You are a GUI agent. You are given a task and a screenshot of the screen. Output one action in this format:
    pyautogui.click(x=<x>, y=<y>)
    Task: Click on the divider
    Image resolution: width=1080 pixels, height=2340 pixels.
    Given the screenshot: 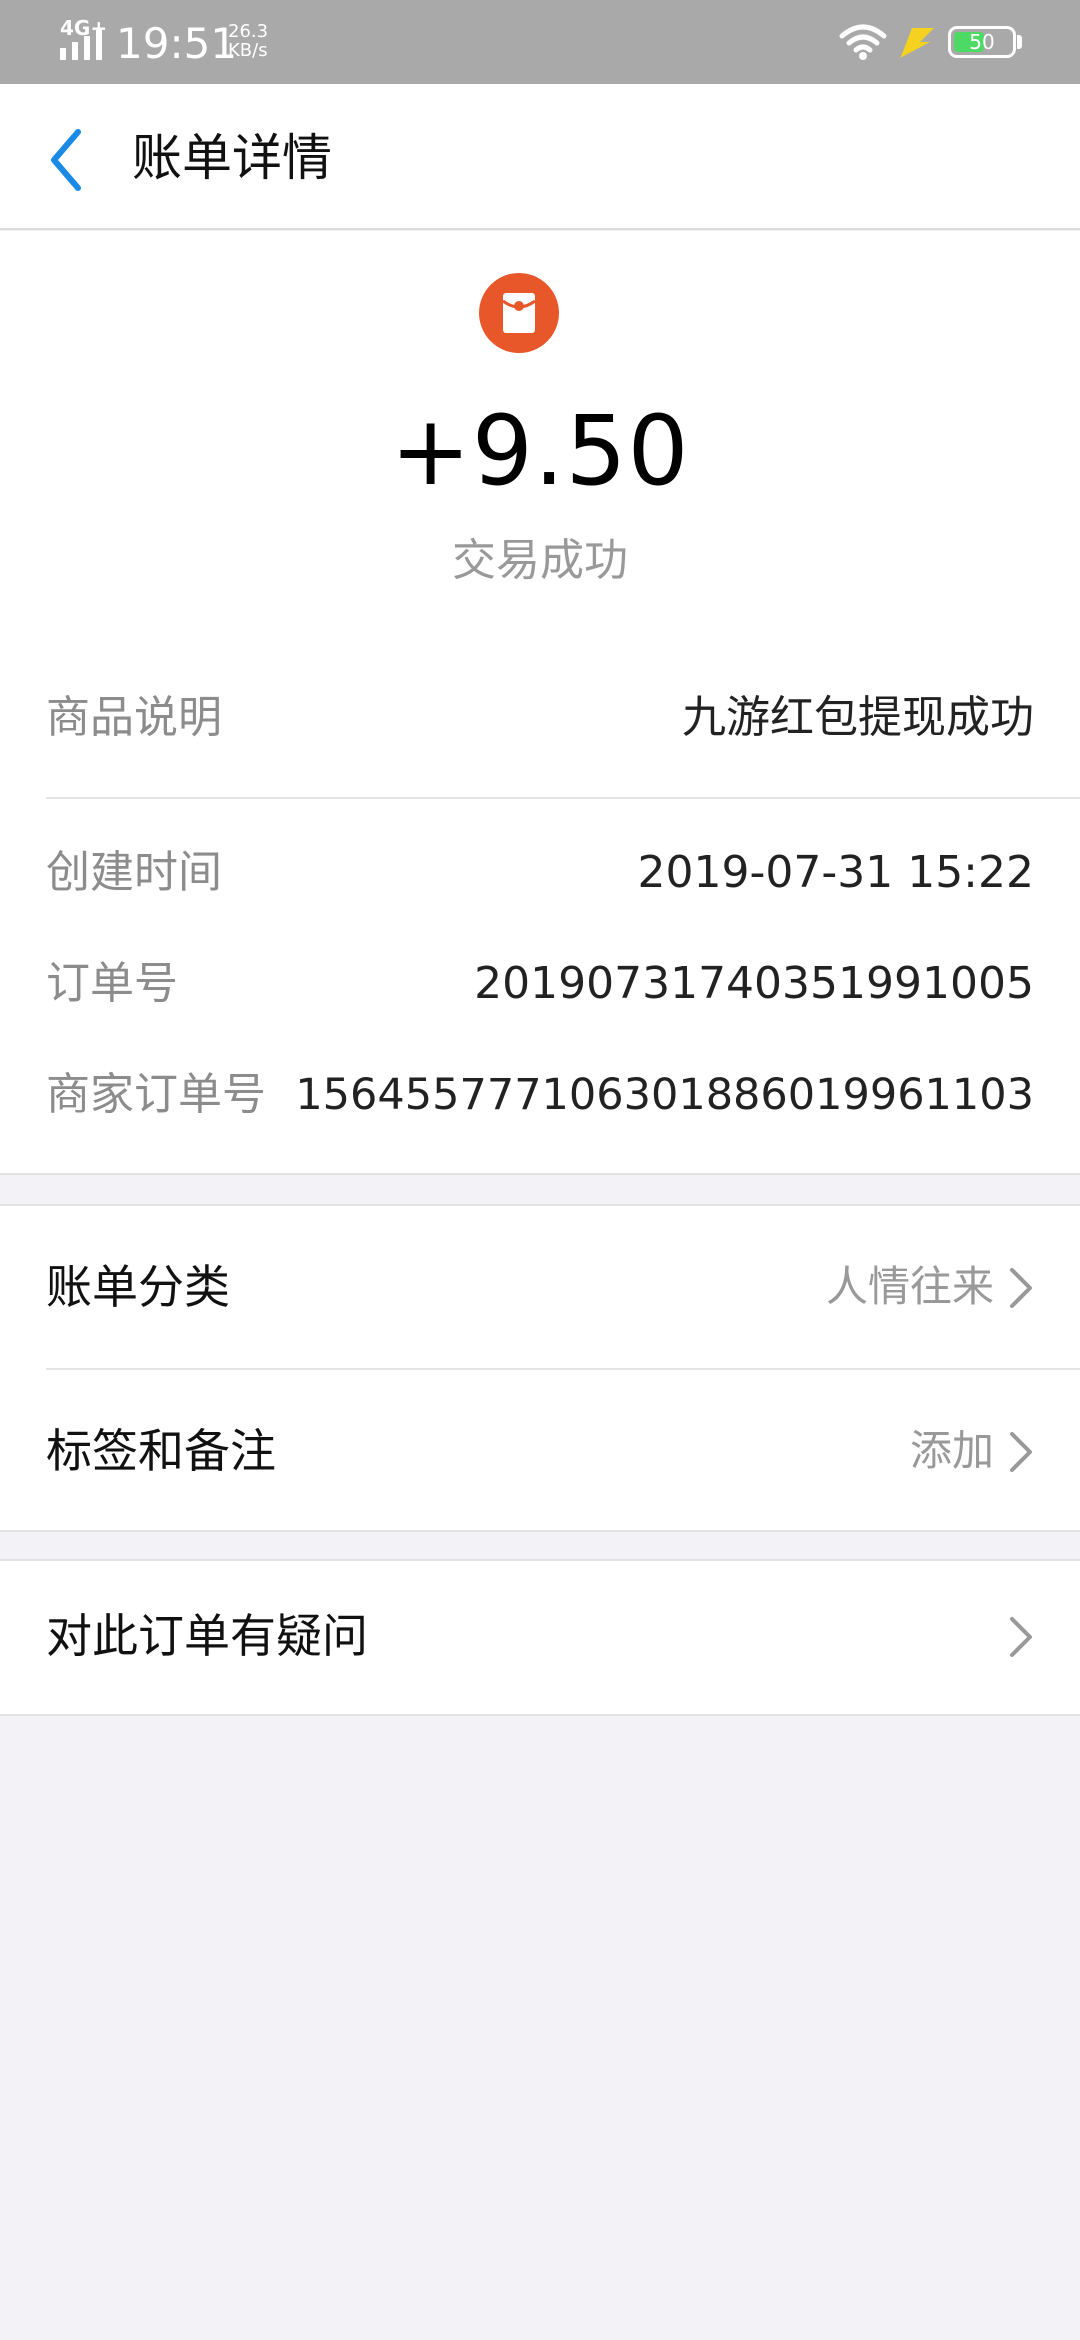 What is the action you would take?
    pyautogui.click(x=563, y=798)
    